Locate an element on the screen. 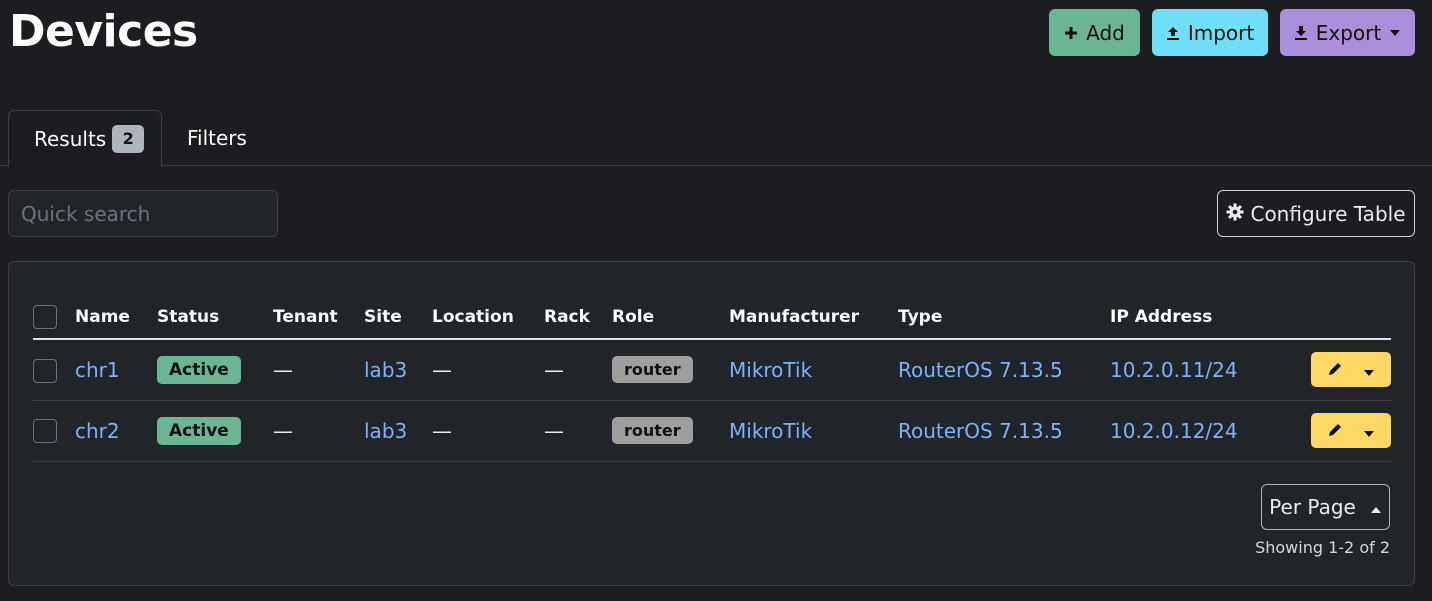 This screenshot has height=601, width=1432. results-count-badge: 2 is located at coordinates (128, 138).